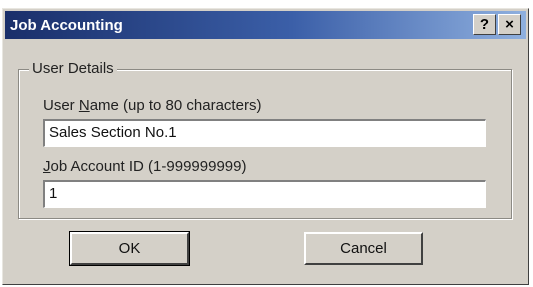 This screenshot has height=287, width=533. What do you see at coordinates (129, 248) in the screenshot?
I see `ok-button: OK` at bounding box center [129, 248].